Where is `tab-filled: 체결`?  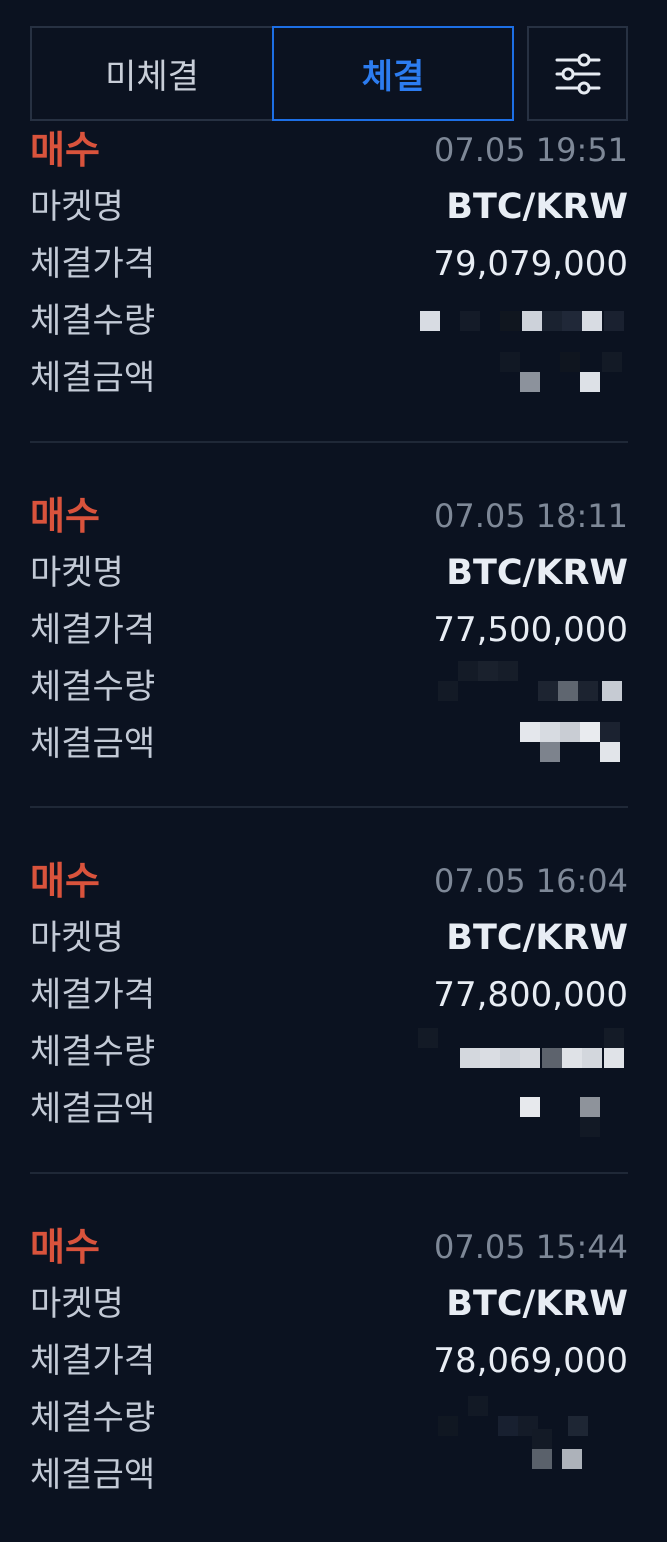 tab-filled: 체결 is located at coordinates (393, 73).